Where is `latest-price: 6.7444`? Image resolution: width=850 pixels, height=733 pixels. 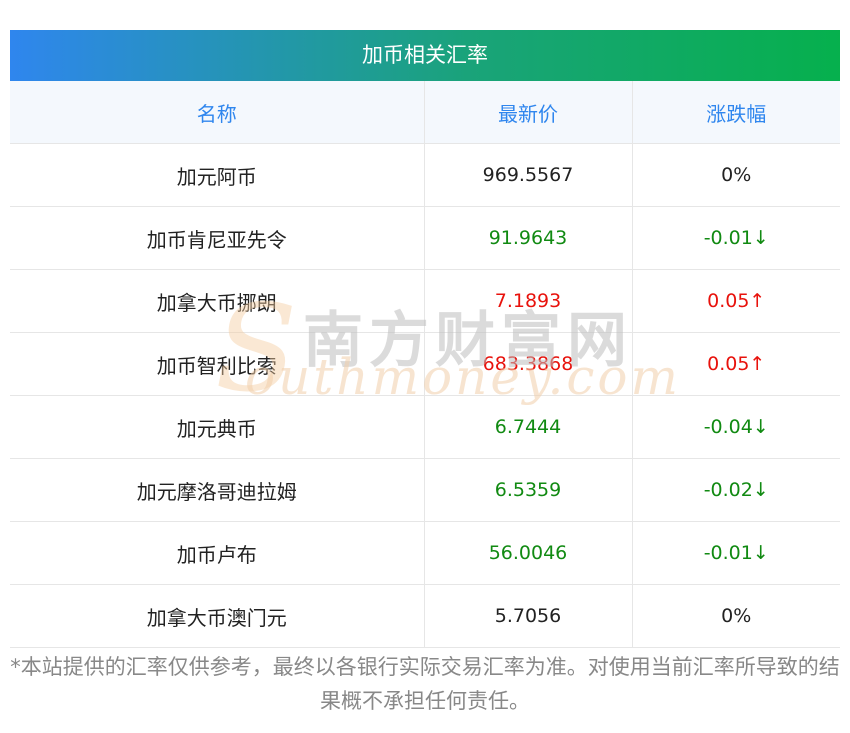 latest-price: 6.7444 is located at coordinates (527, 427).